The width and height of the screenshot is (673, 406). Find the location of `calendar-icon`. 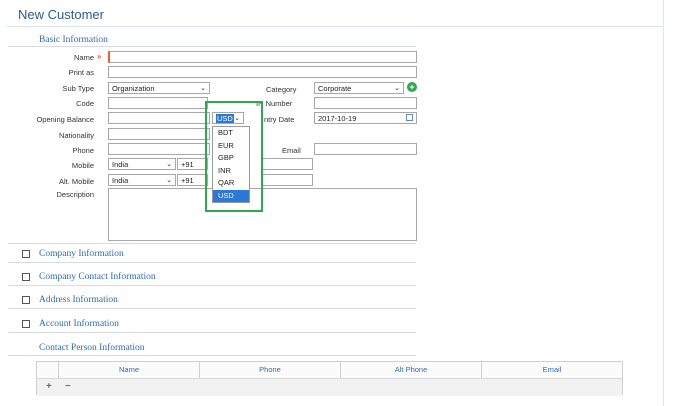

calendar-icon is located at coordinates (409, 117).